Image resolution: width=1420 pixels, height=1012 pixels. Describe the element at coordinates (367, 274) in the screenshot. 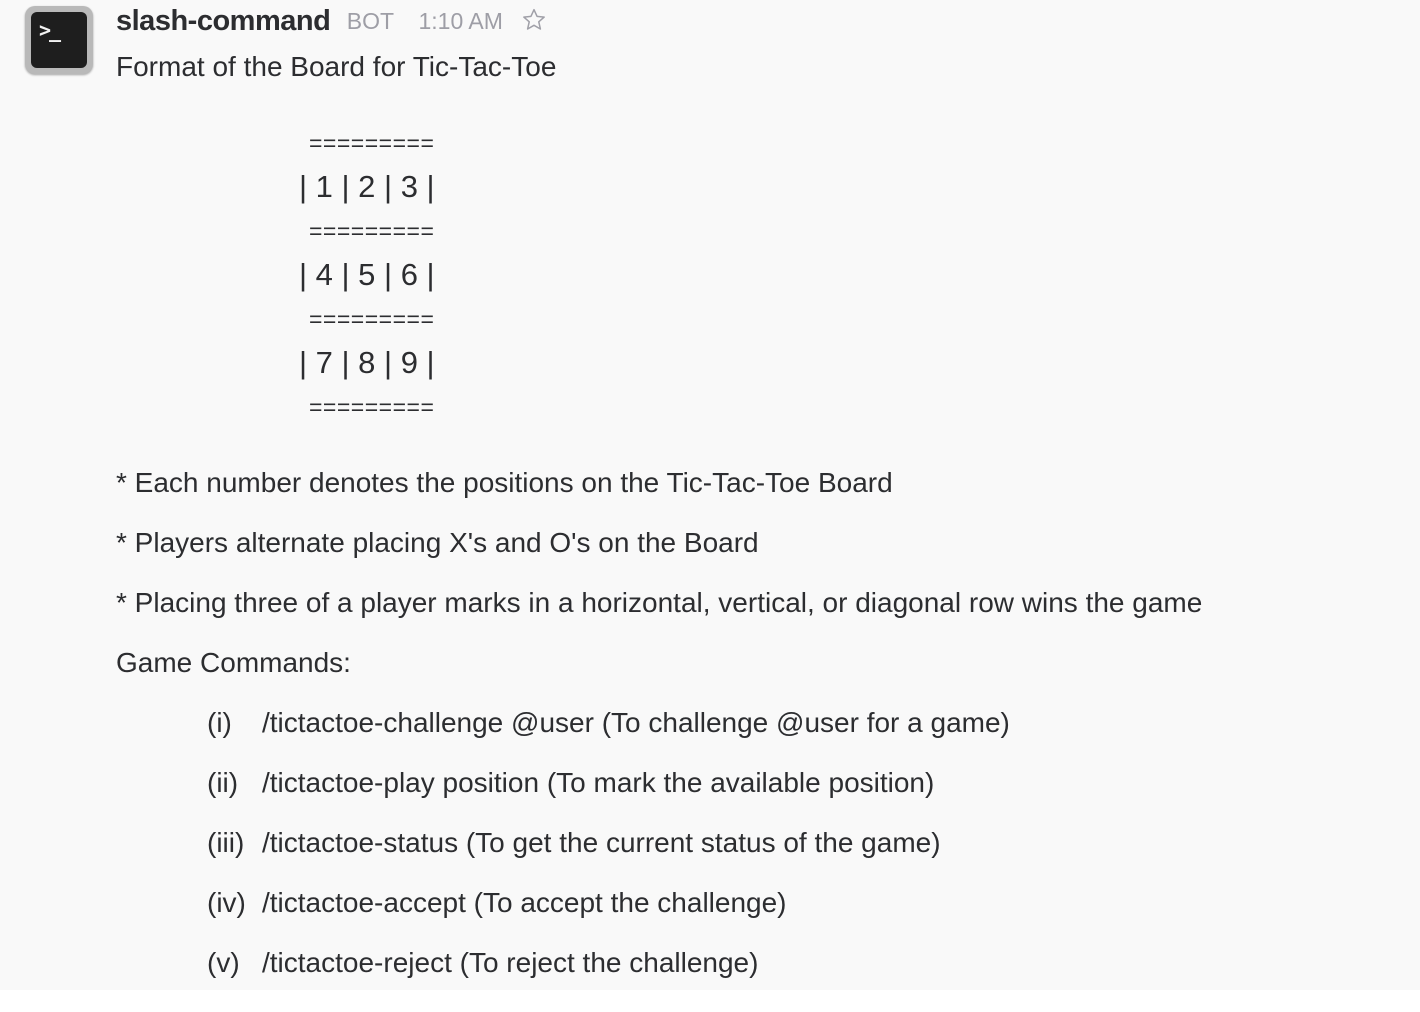

I see `board-row: | 4 | 5 | 6 |` at that location.